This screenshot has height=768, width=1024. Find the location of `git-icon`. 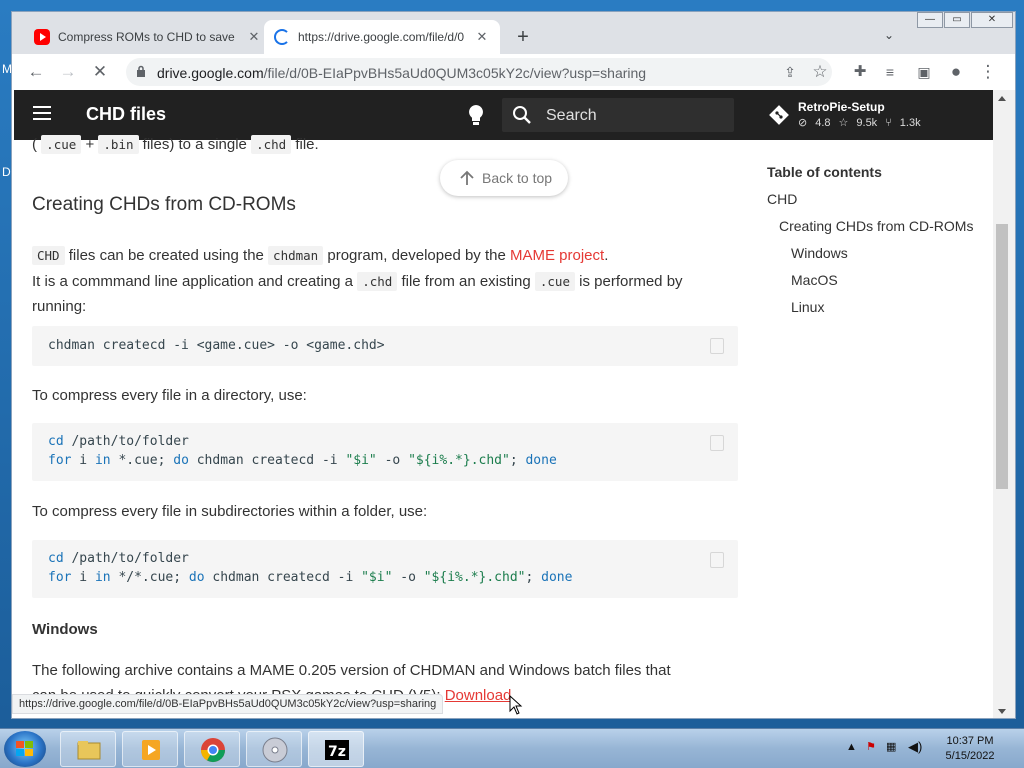

git-icon is located at coordinates (779, 115).